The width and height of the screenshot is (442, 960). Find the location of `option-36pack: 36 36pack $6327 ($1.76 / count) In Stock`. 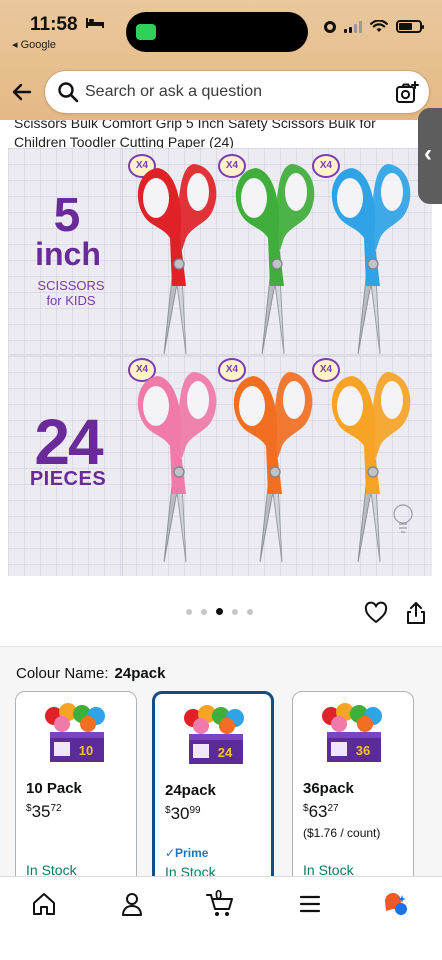

option-36pack: 36 36pack $6327 ($1.76 / count) In Stock is located at coordinates (353, 791).